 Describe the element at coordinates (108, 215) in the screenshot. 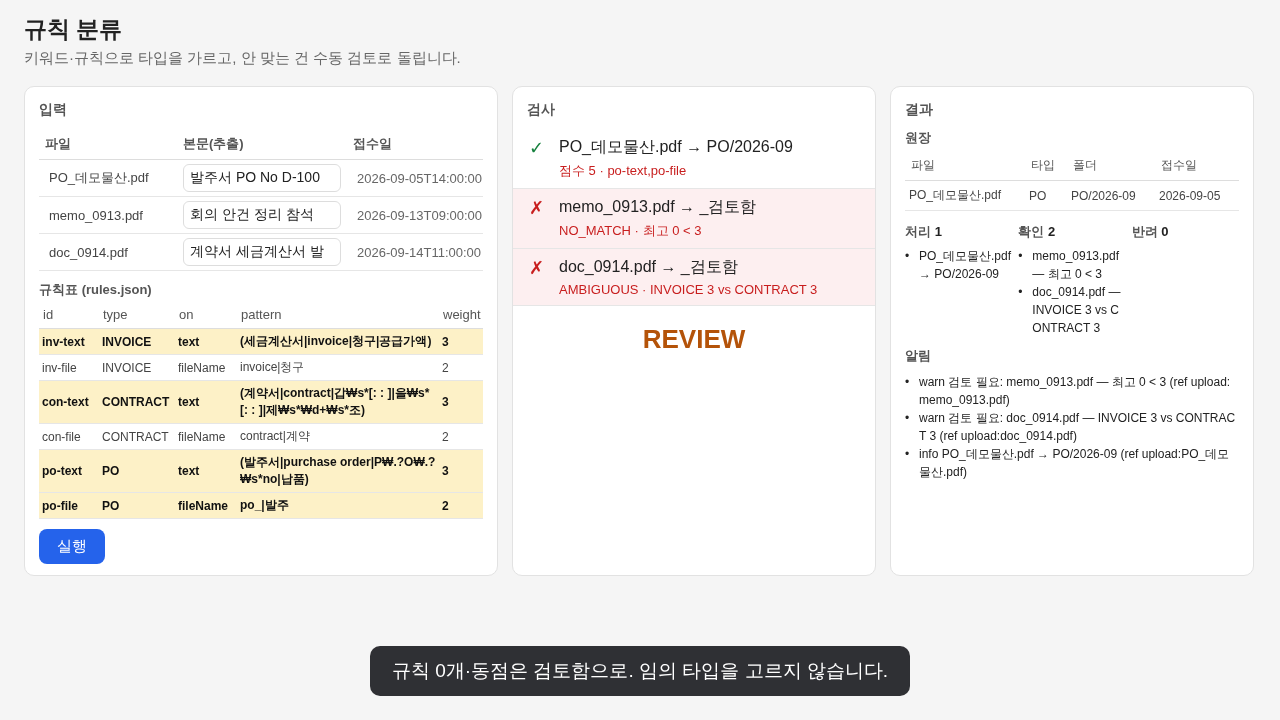

I see `table-cell: memo_0913.pdf` at that location.